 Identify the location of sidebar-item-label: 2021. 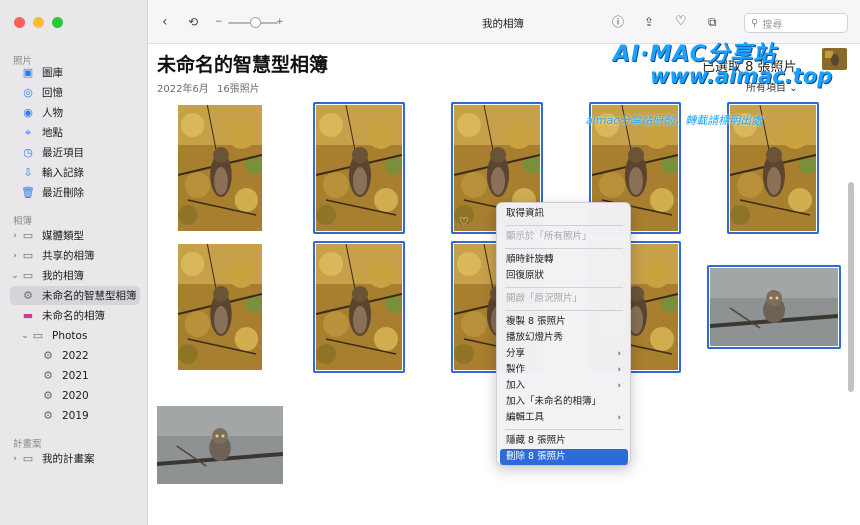
(75, 375).